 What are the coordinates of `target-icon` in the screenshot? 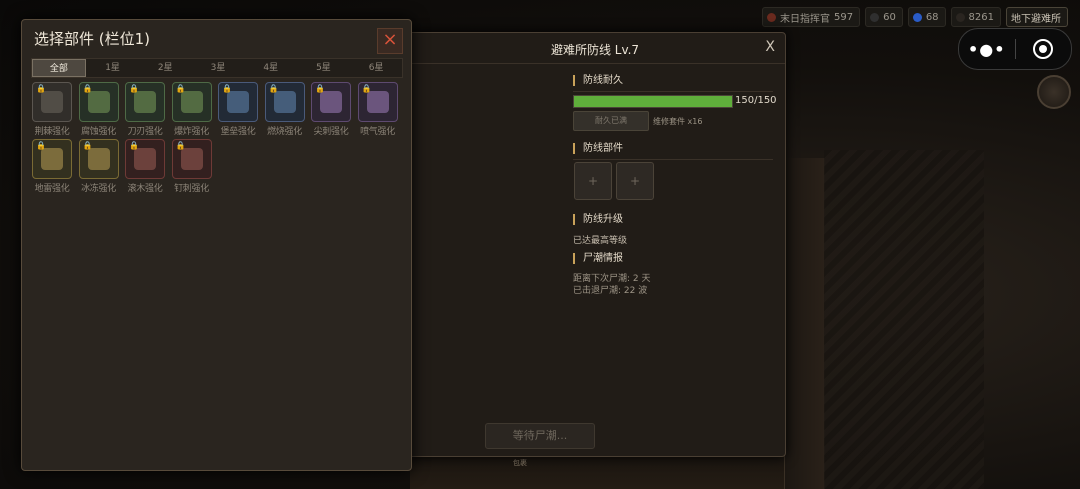 It's located at (1043, 49).